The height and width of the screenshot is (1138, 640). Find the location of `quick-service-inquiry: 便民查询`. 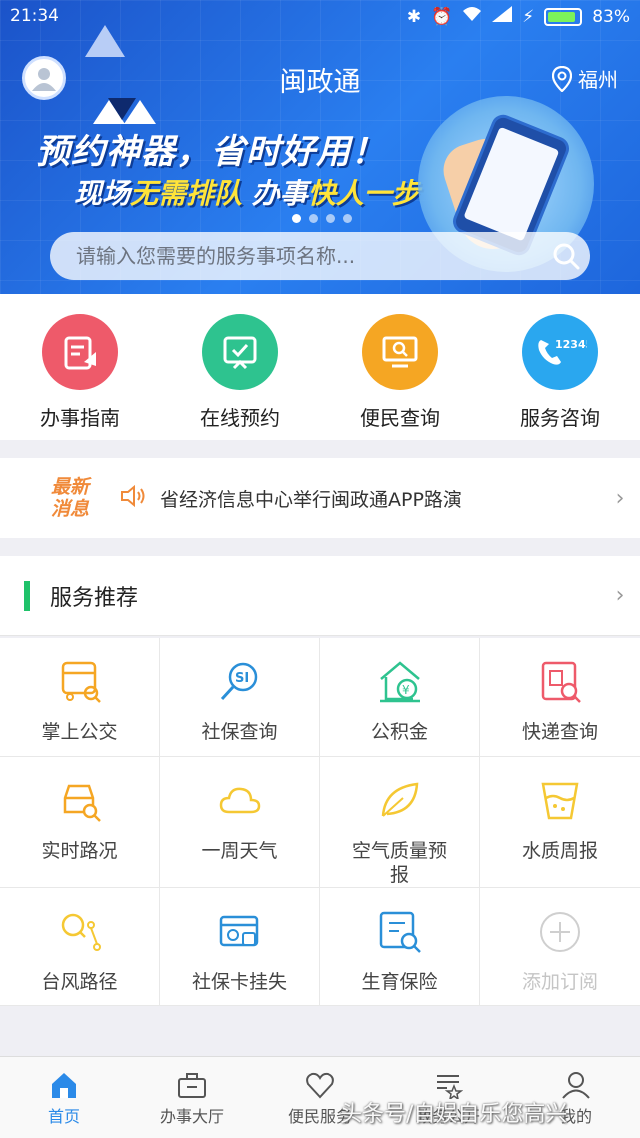

quick-service-inquiry: 便民查询 is located at coordinates (400, 367).